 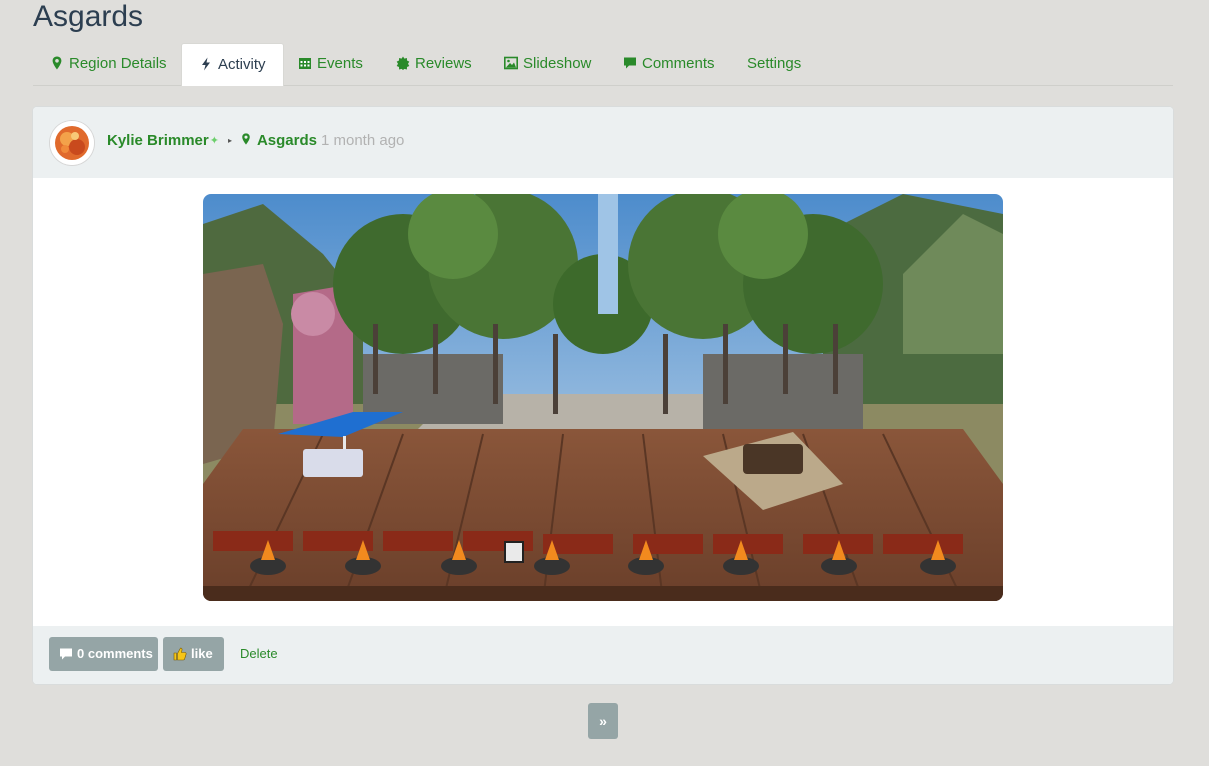 I want to click on tab-region-details: Region Details, so click(x=108, y=64).